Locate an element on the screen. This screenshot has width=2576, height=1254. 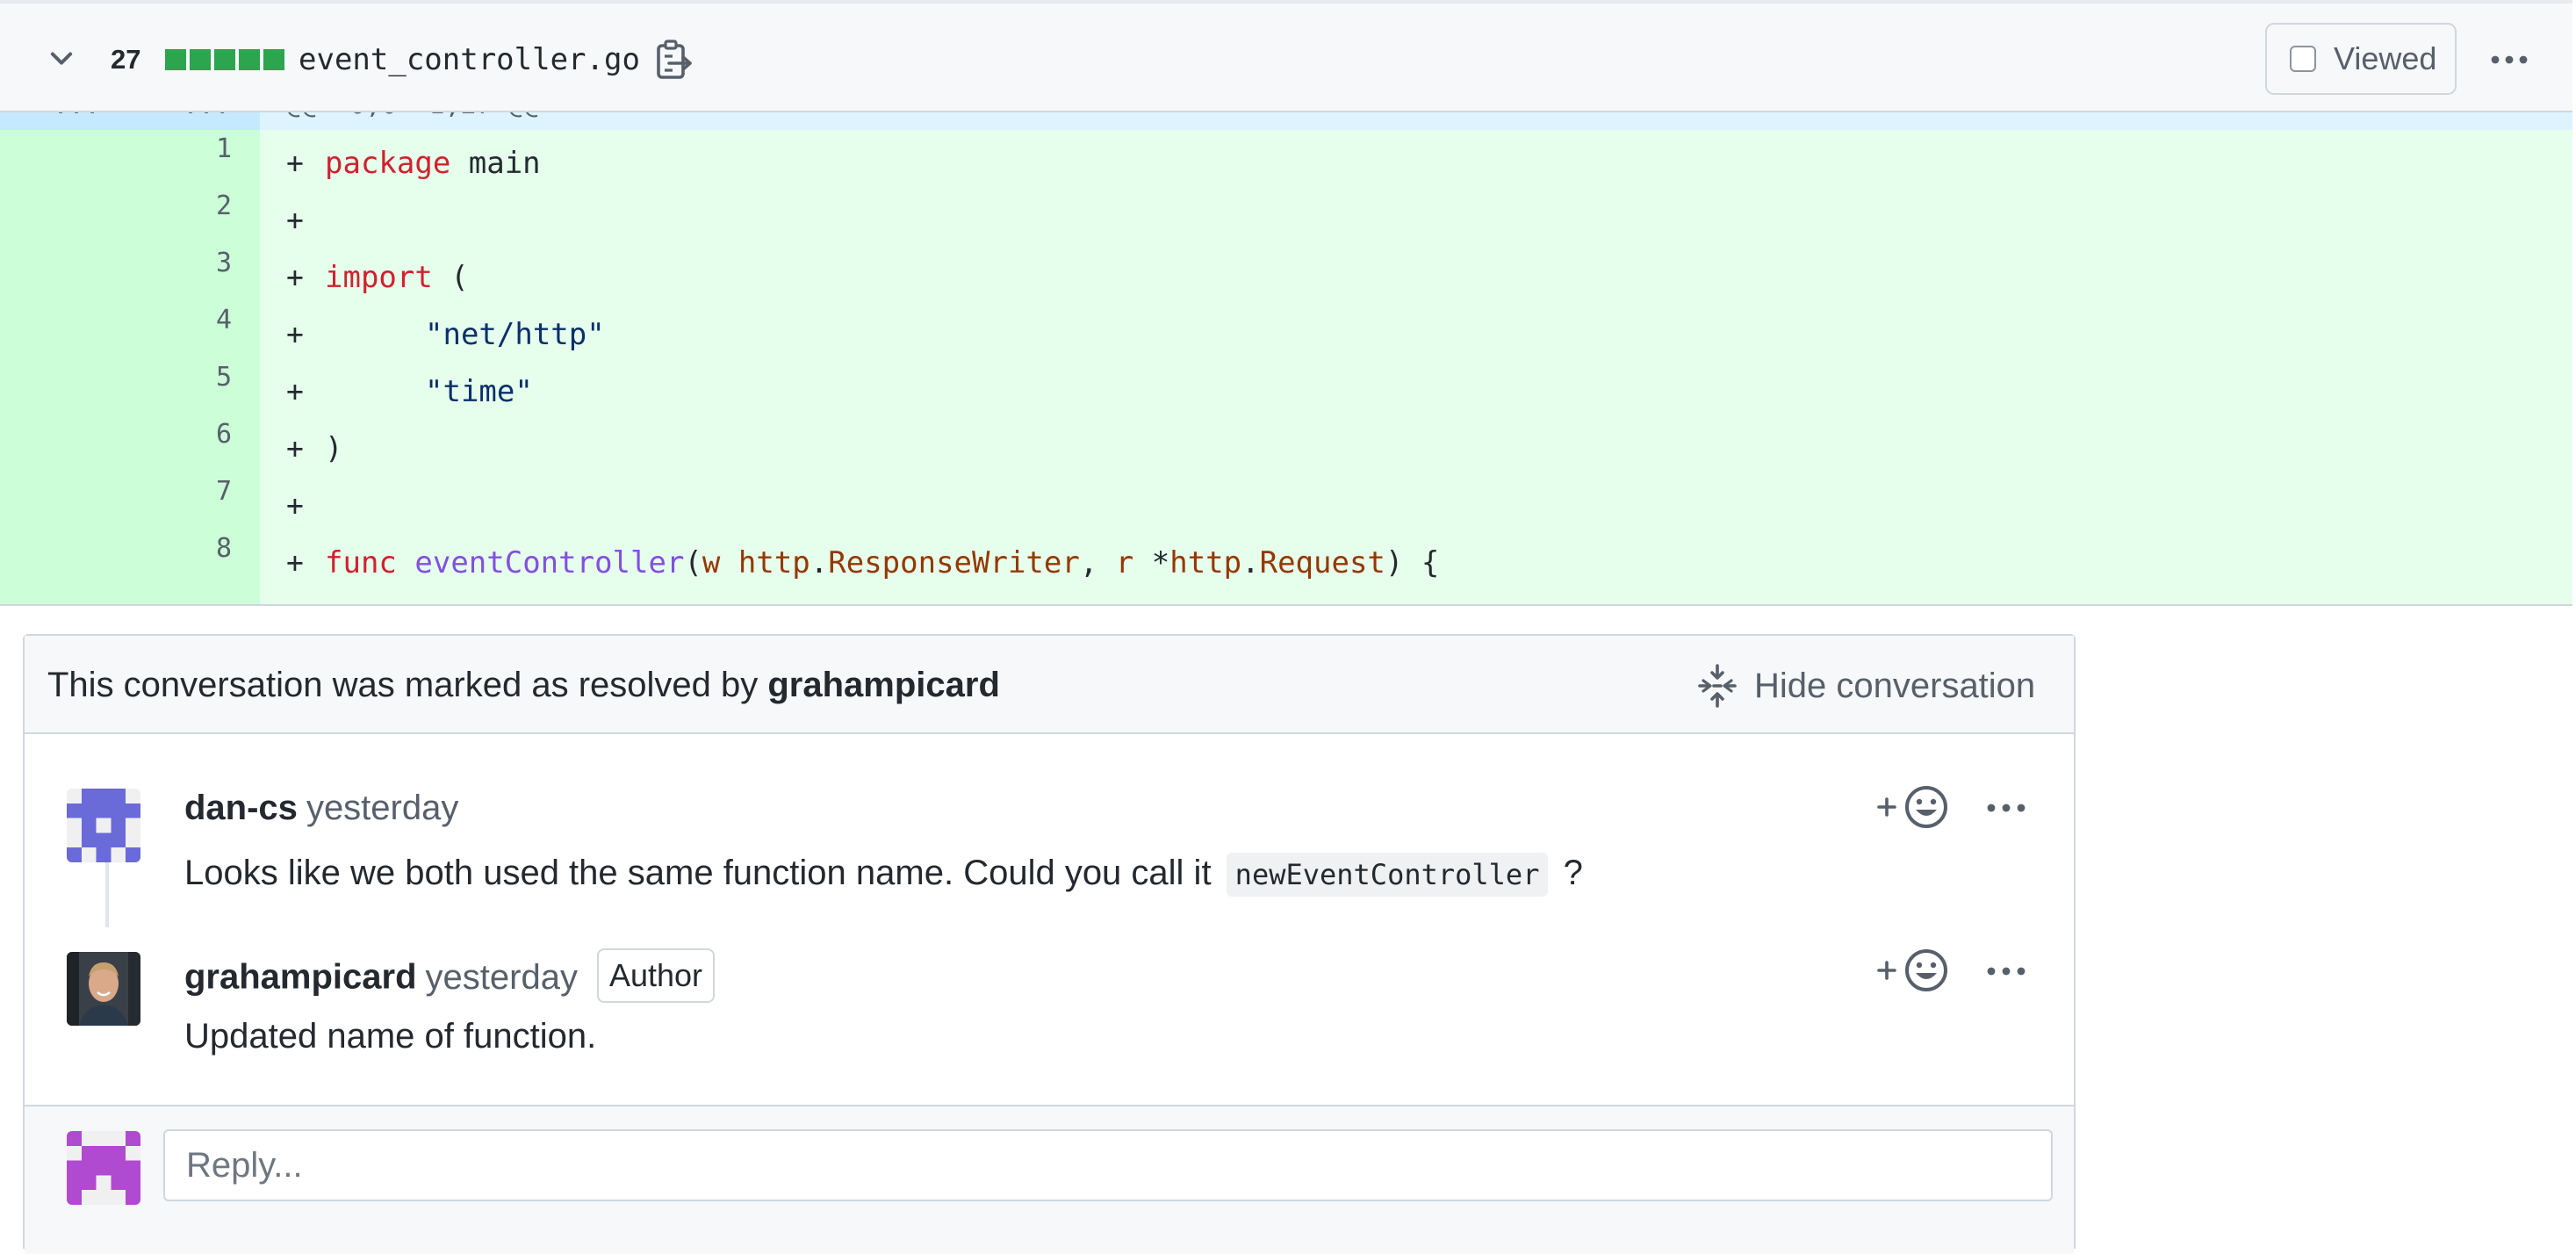
fold-icon is located at coordinates (1717, 686).